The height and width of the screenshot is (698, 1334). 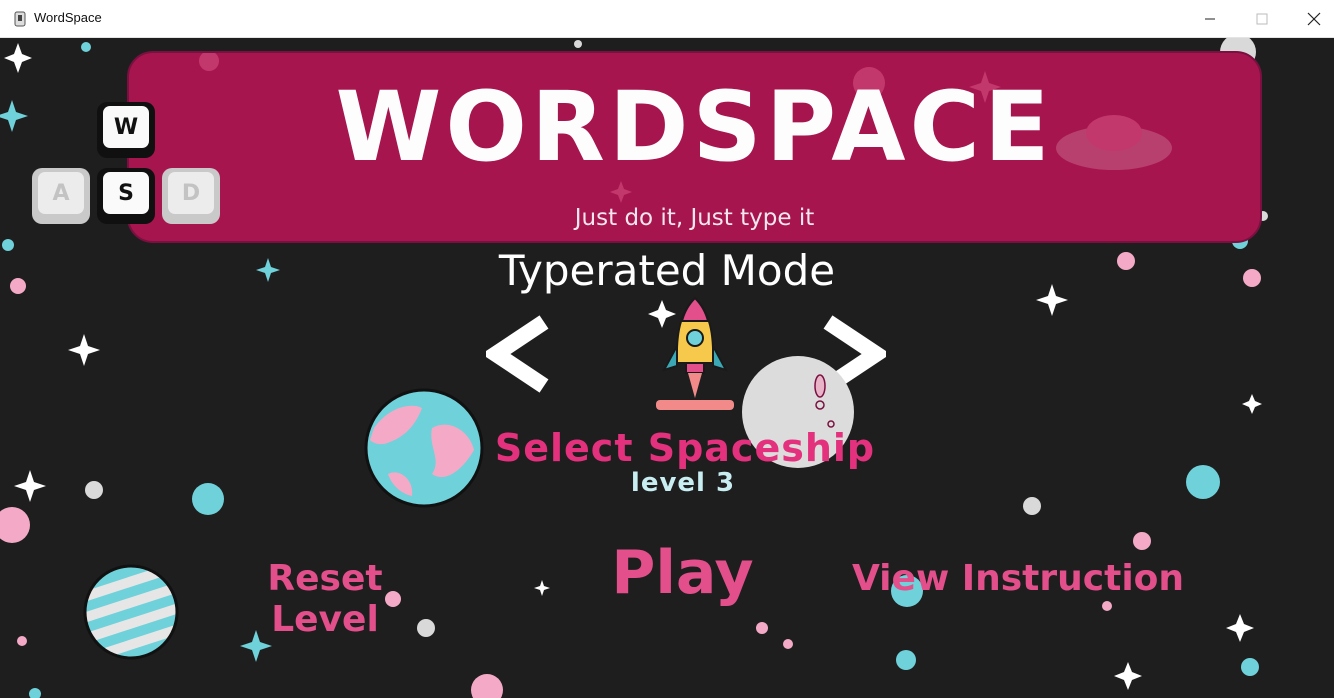 I want to click on chevron-left-icon, so click(x=515, y=354).